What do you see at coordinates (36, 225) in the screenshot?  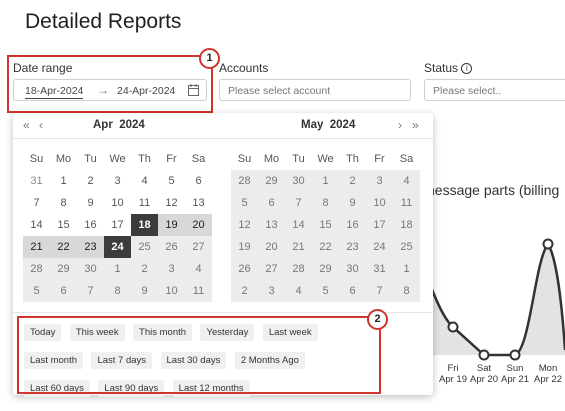 I see `day-cell: 14` at bounding box center [36, 225].